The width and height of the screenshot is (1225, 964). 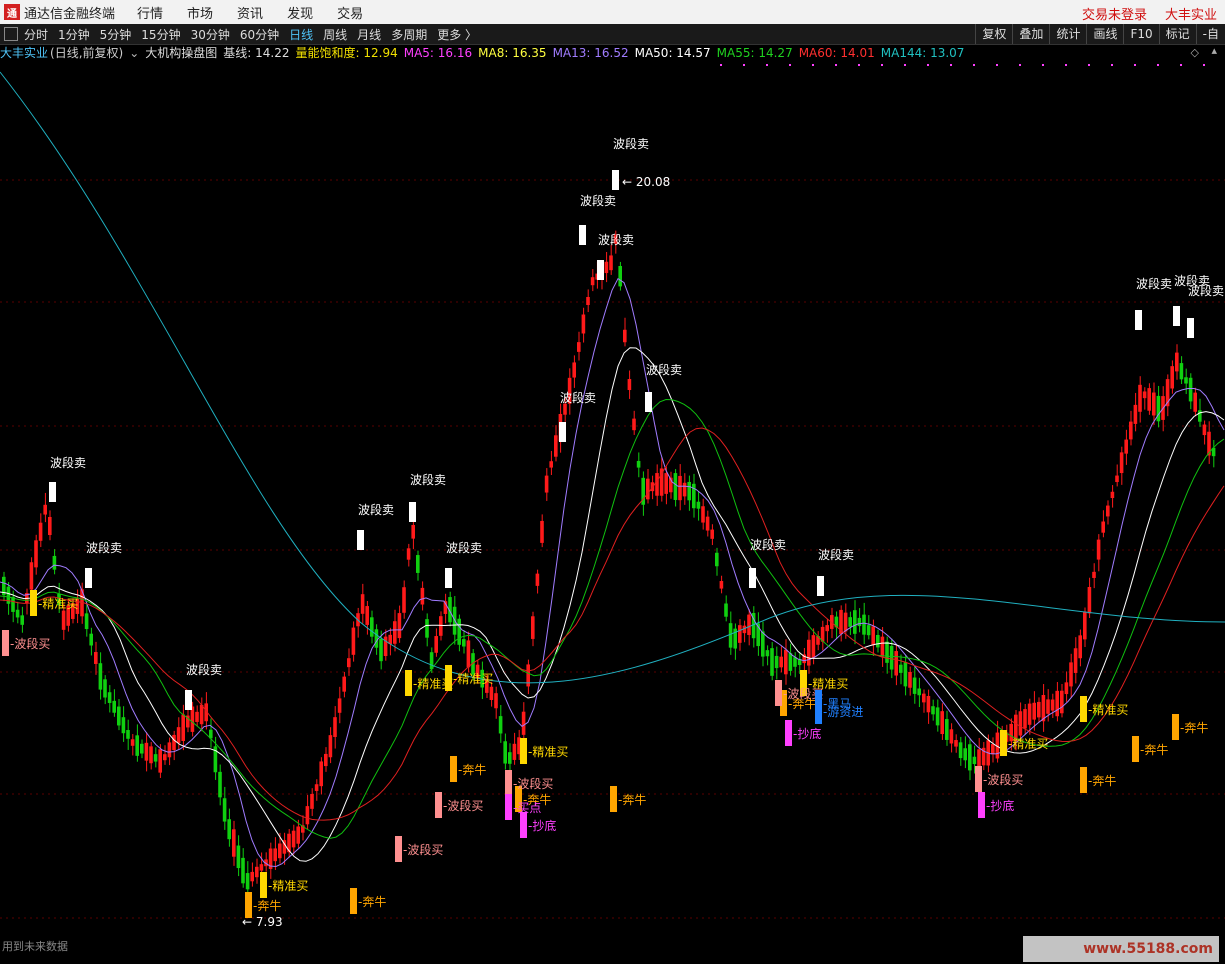 What do you see at coordinates (369, 34) in the screenshot?
I see `tab-monthly: 月线` at bounding box center [369, 34].